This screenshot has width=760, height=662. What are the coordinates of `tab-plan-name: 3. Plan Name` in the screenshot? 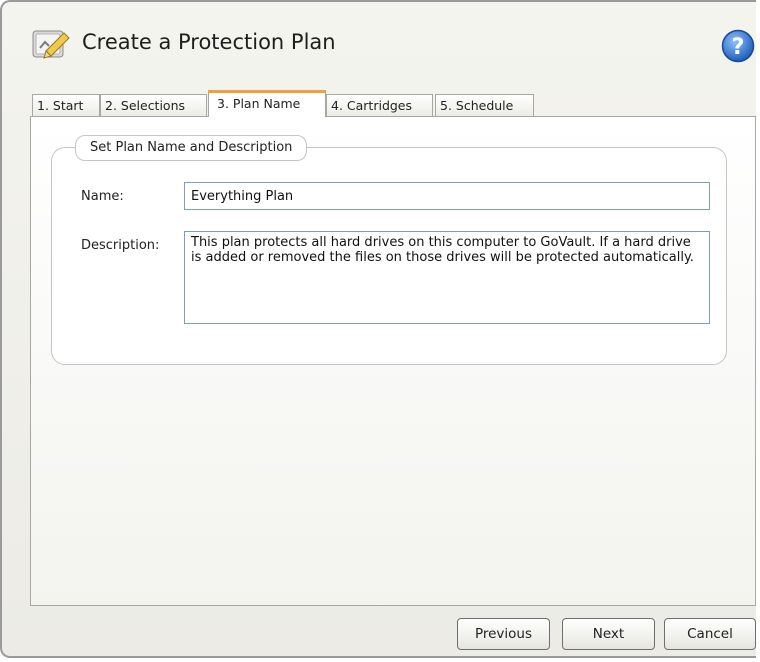 It's located at (267, 103).